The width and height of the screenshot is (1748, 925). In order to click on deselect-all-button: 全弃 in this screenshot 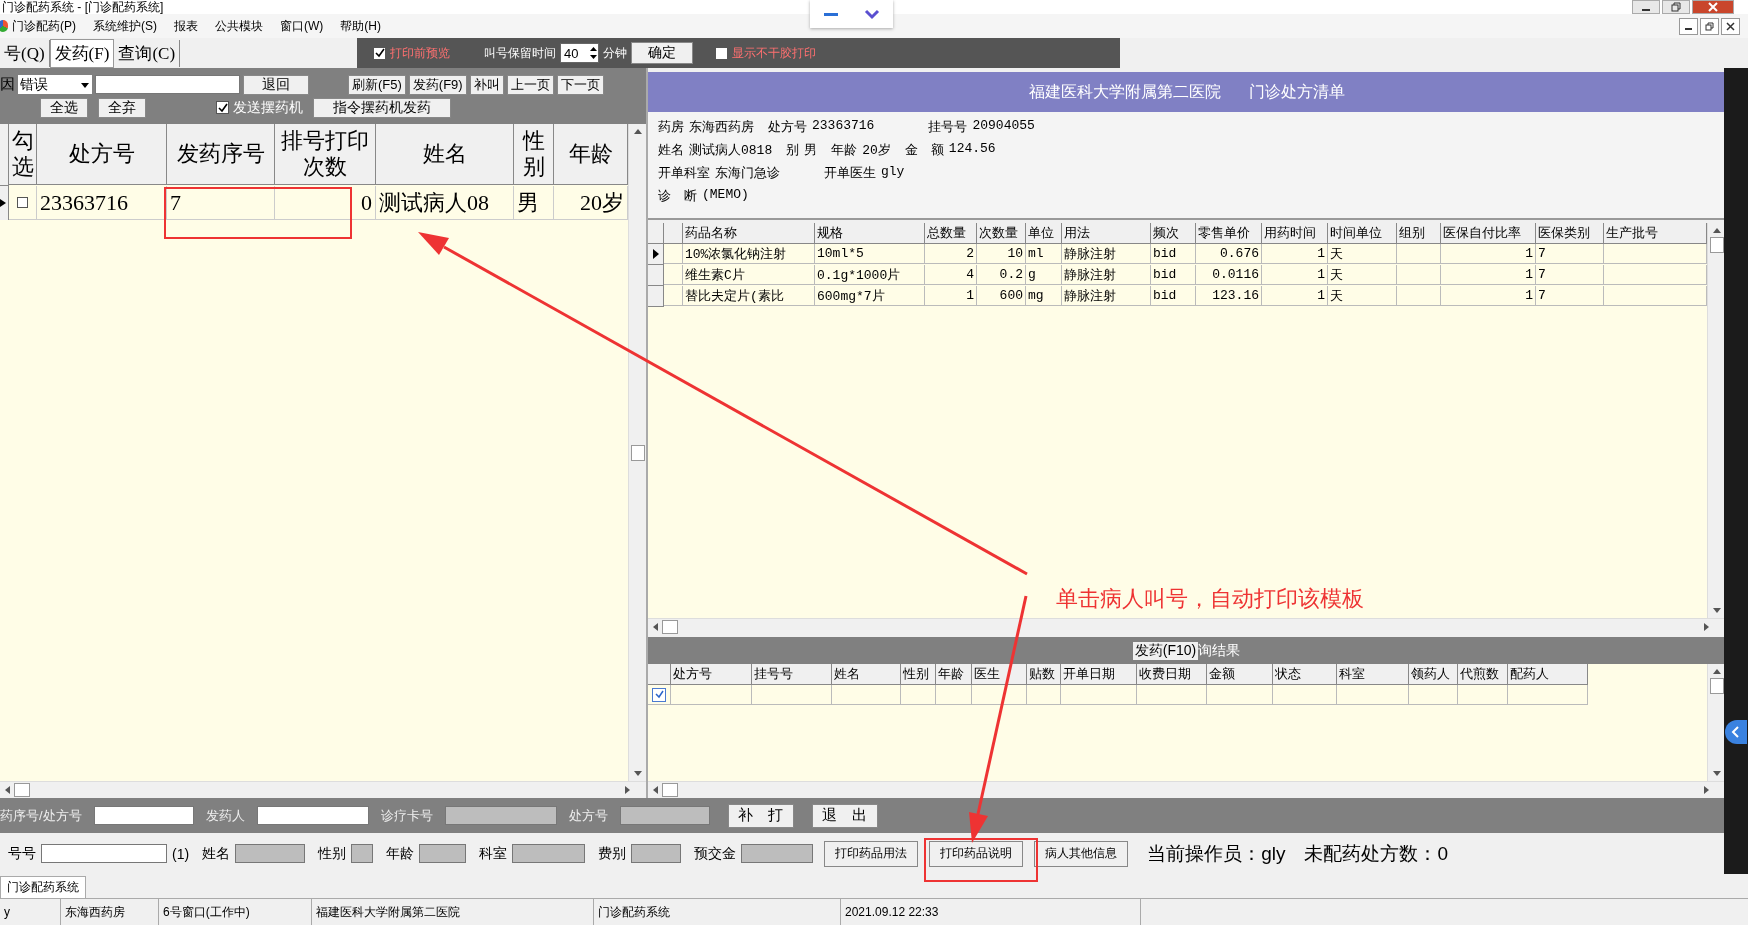, I will do `click(122, 107)`.